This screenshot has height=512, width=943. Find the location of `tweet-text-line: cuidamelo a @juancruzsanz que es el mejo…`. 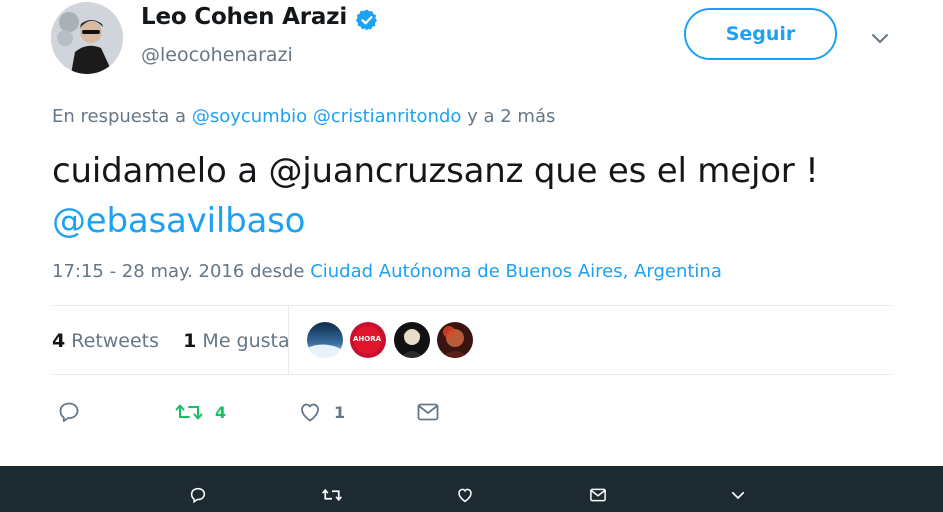

tweet-text-line: cuidamelo a @juancruzsanz que es el mejo… is located at coordinates (435, 171).